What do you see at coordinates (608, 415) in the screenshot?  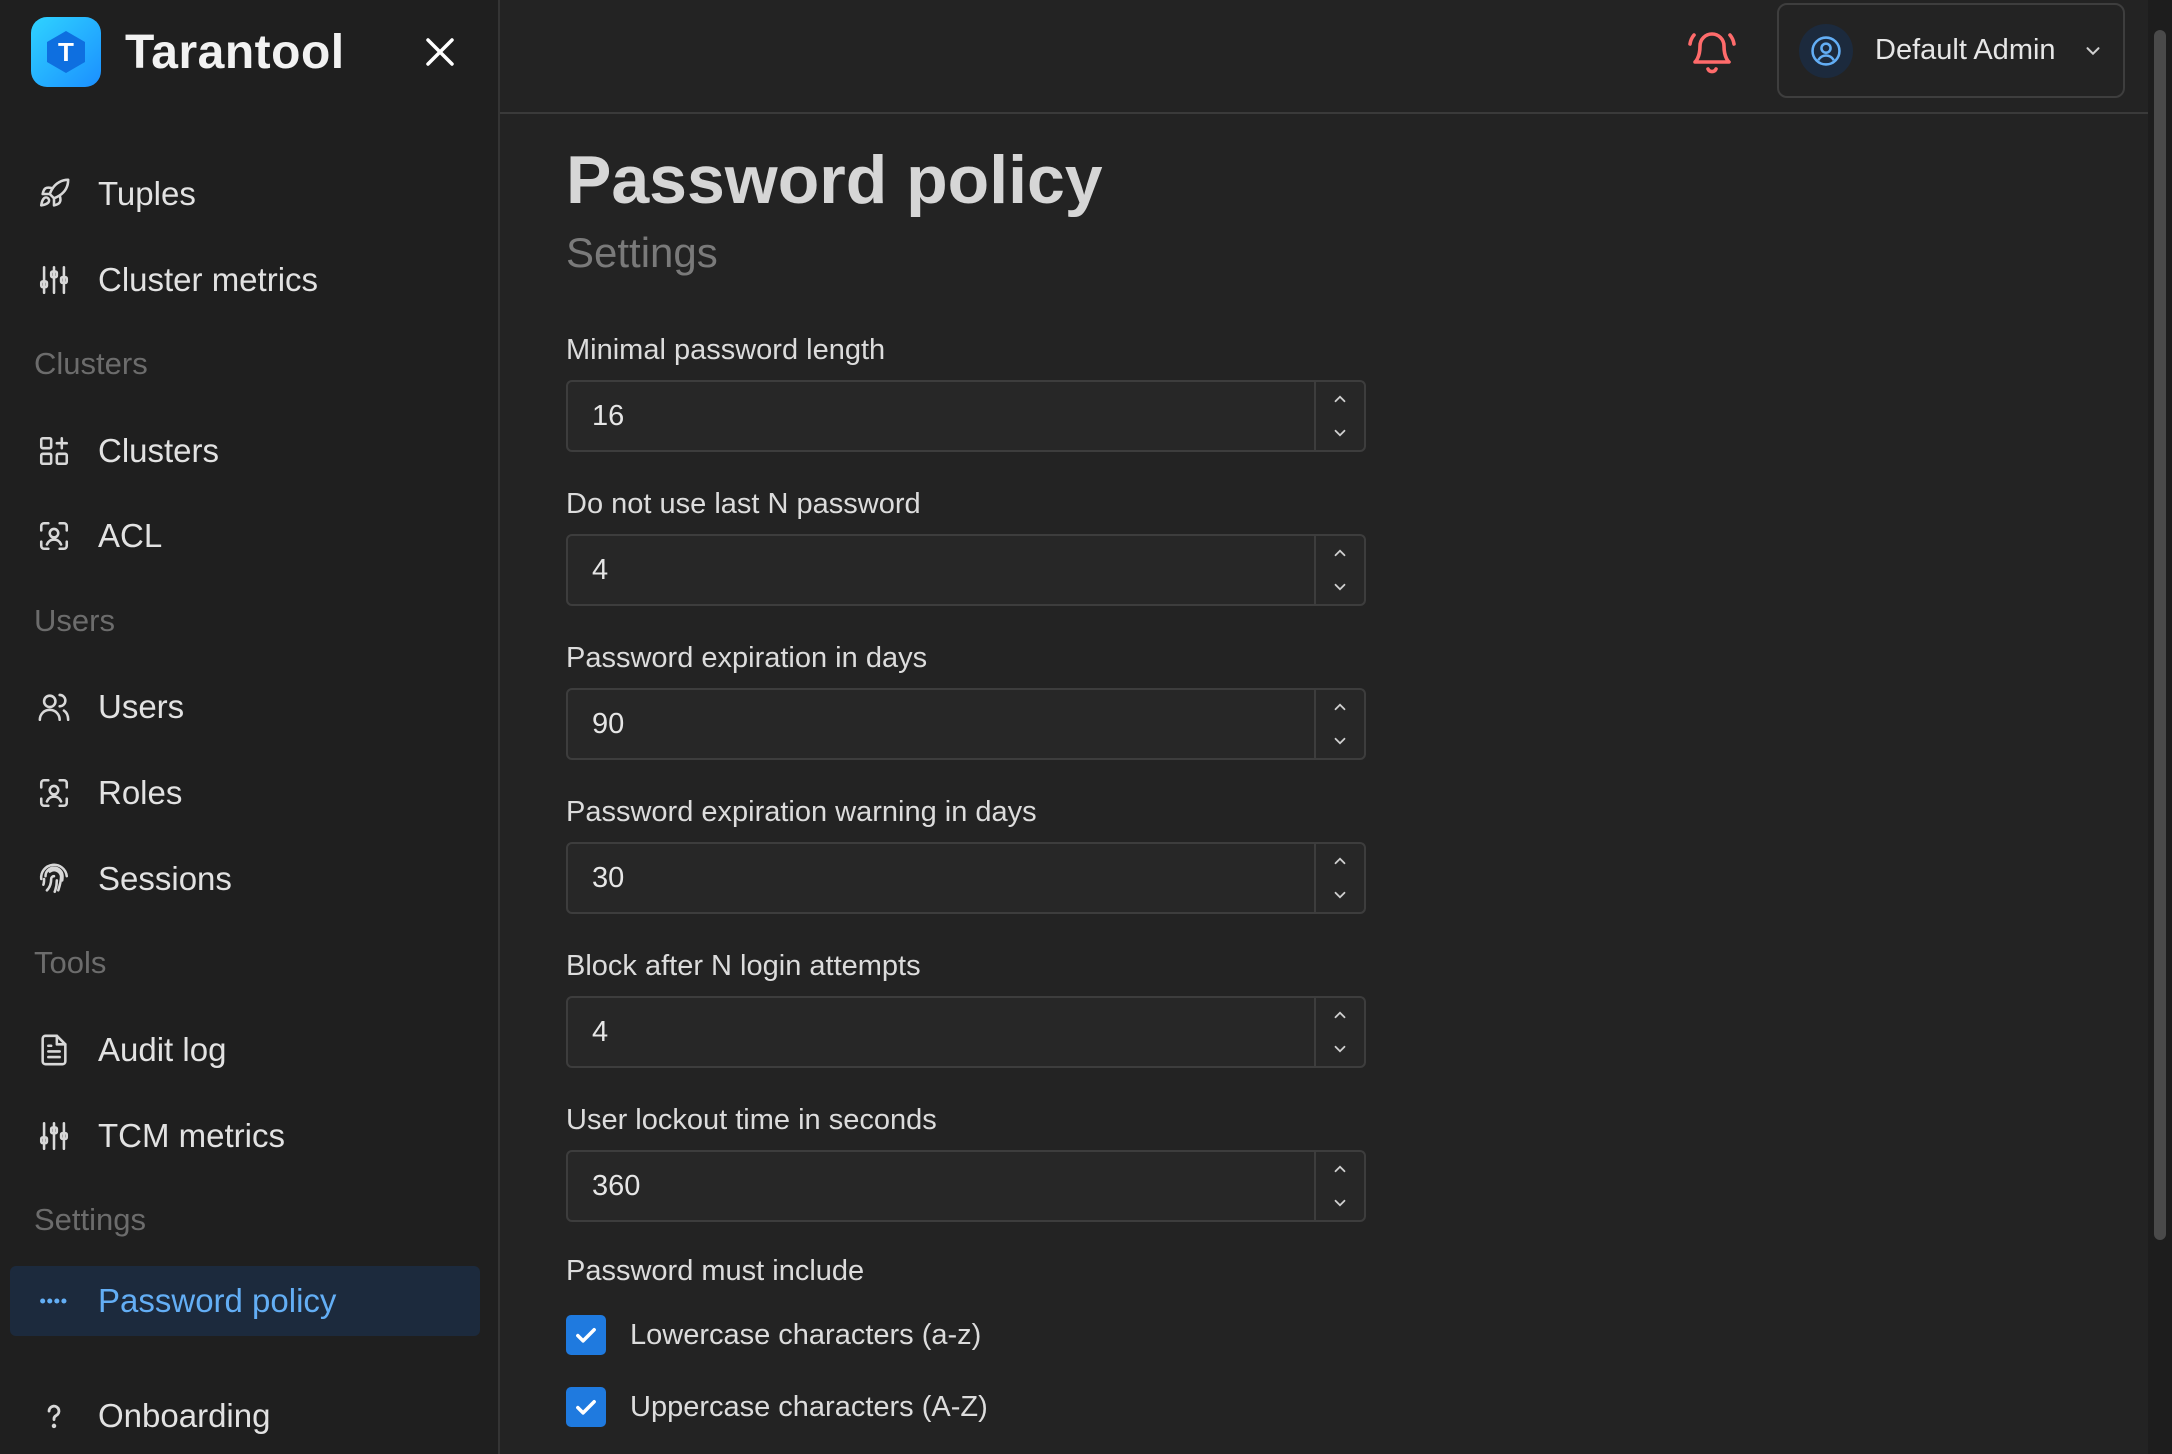 I see `input-value: 16` at bounding box center [608, 415].